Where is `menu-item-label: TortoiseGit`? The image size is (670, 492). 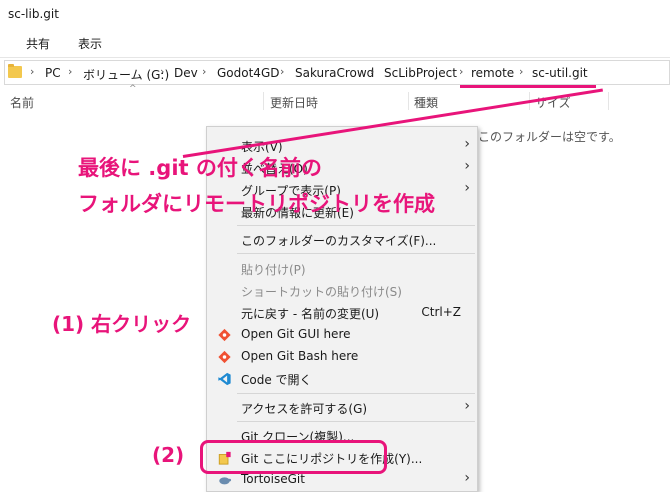
menu-item-label: TortoiseGit is located at coordinates (273, 479).